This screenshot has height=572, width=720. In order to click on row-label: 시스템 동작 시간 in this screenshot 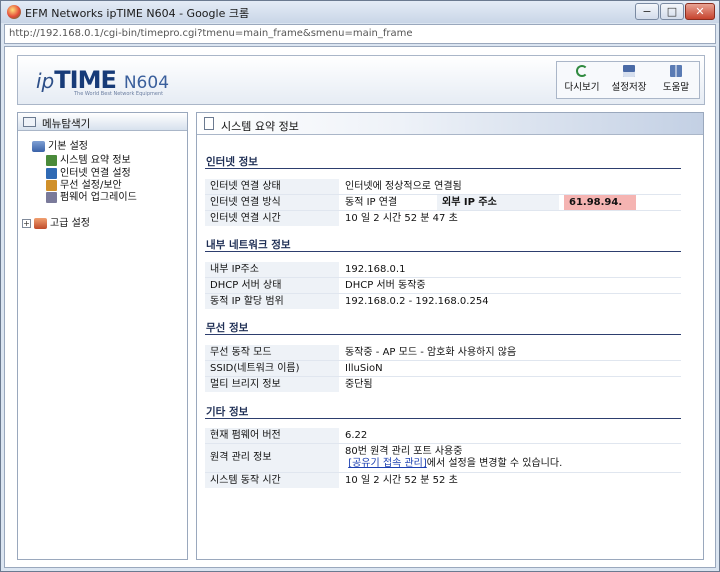, I will do `click(272, 480)`.